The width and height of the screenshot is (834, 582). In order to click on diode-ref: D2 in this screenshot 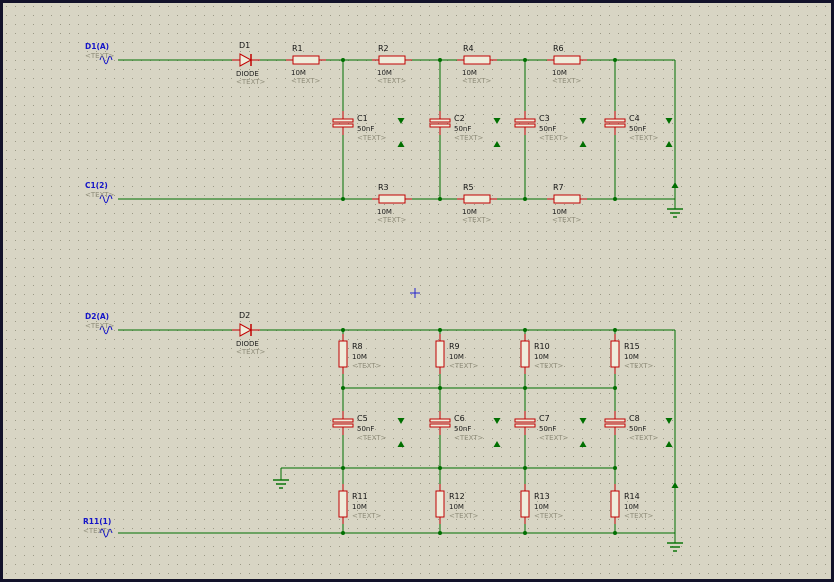, I will do `click(244, 315)`.